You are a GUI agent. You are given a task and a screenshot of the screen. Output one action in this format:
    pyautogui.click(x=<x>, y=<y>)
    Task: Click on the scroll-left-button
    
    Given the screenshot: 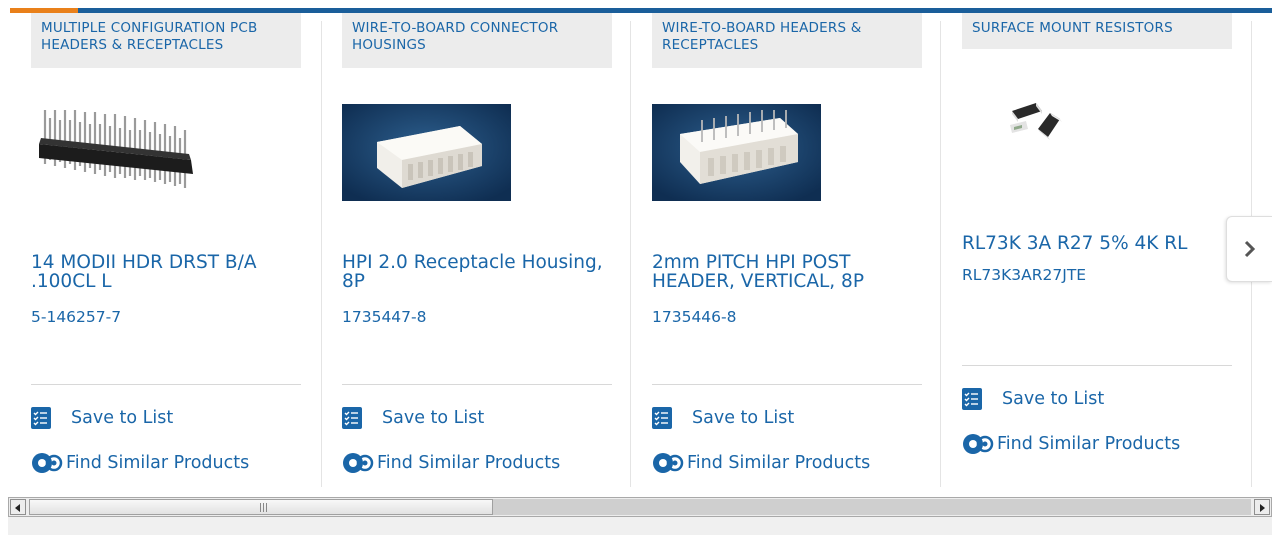 What is the action you would take?
    pyautogui.click(x=18, y=507)
    